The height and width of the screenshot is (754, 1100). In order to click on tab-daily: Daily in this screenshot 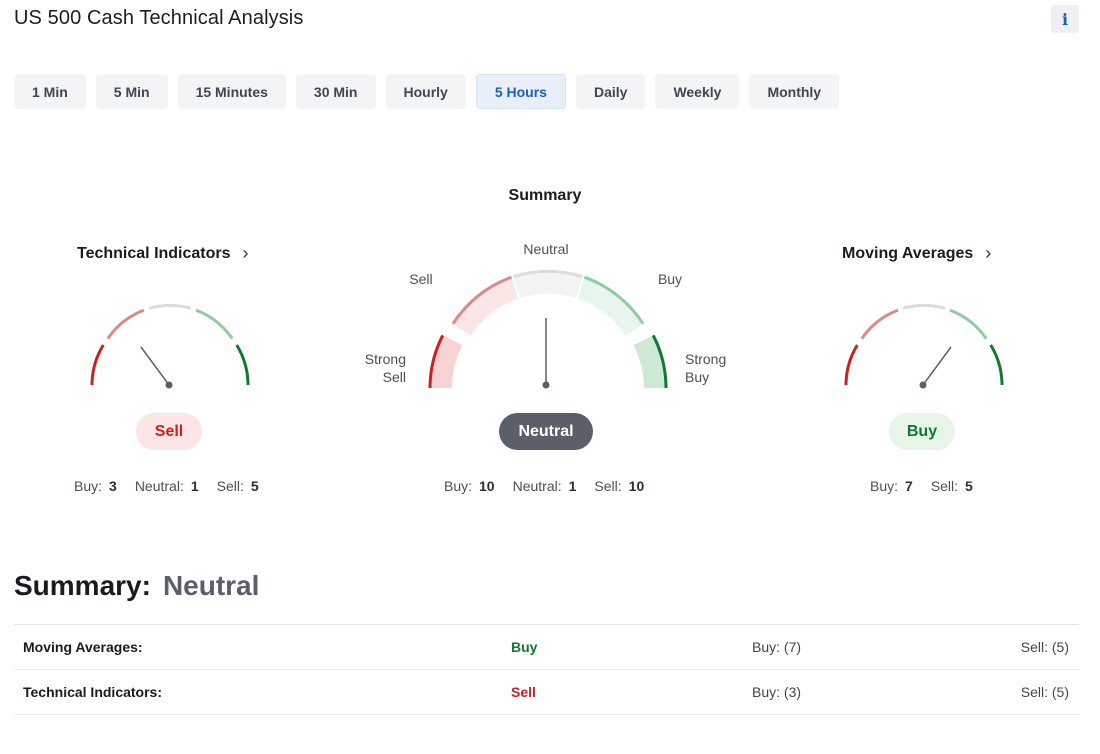, I will do `click(610, 91)`.